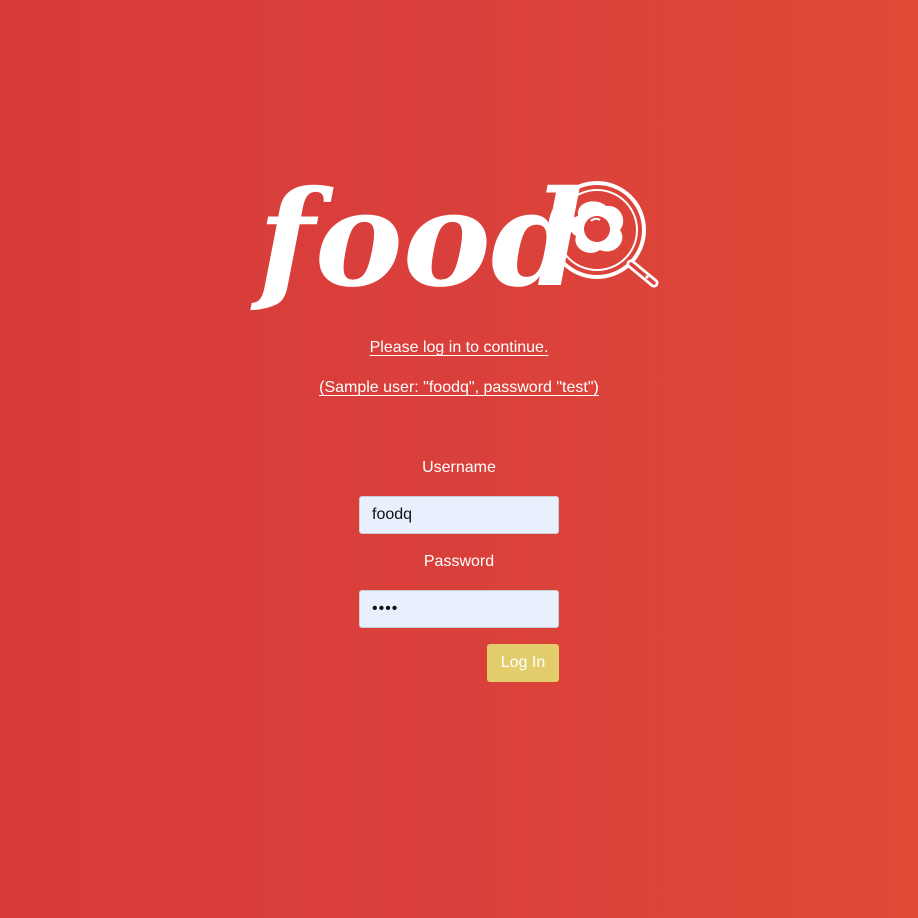  What do you see at coordinates (523, 663) in the screenshot?
I see `login-button: Log In` at bounding box center [523, 663].